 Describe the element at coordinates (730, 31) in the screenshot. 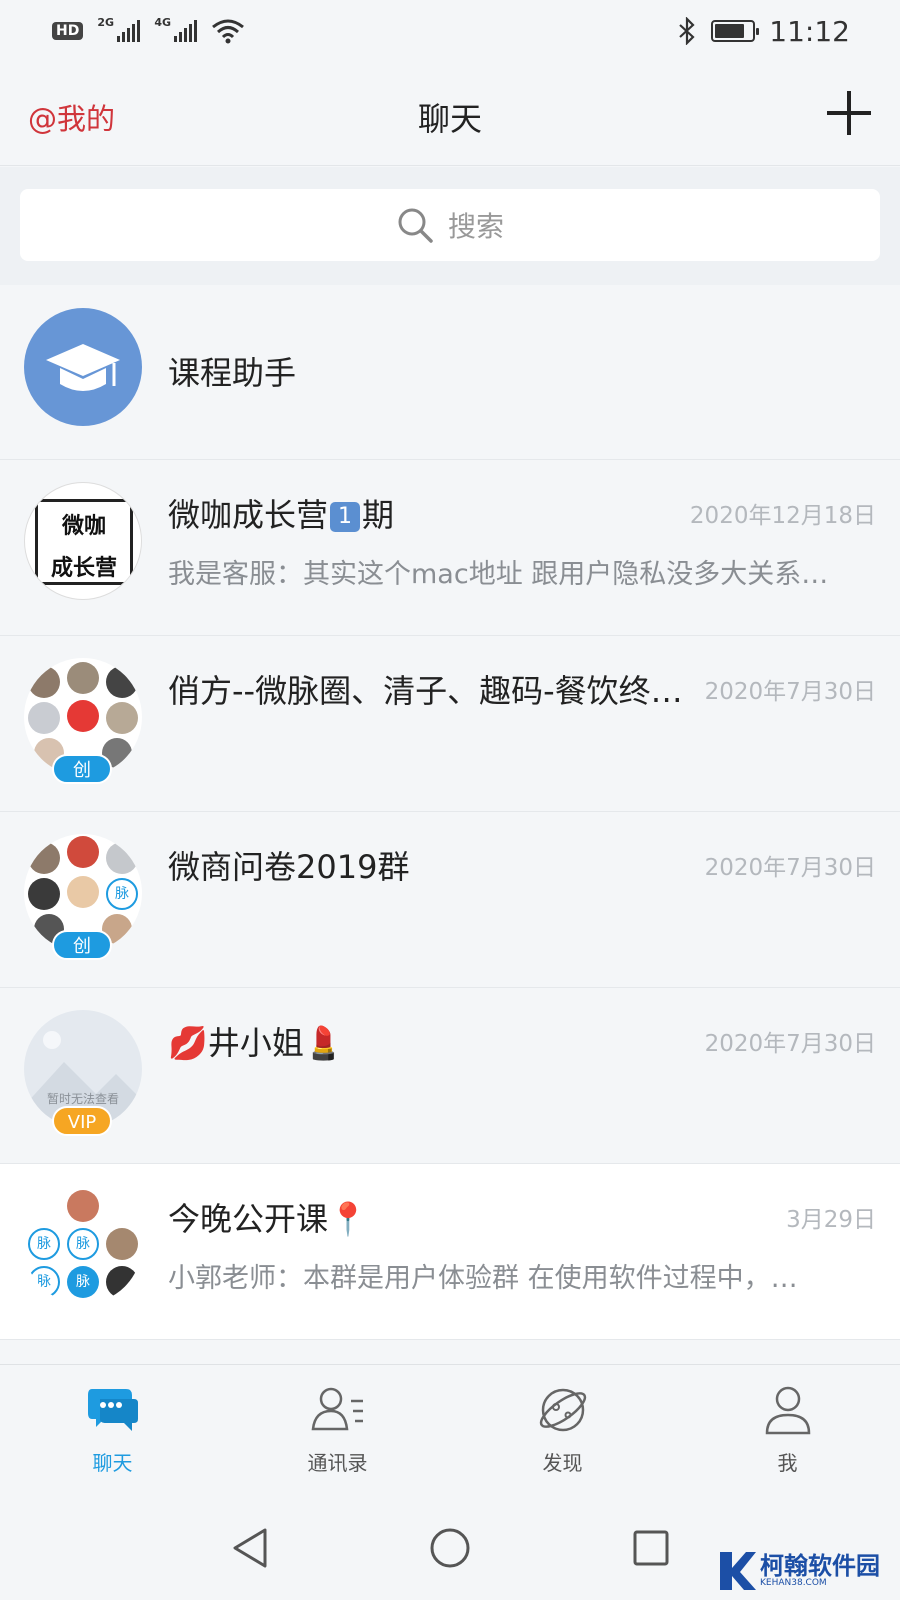

I see `battery-fill` at that location.